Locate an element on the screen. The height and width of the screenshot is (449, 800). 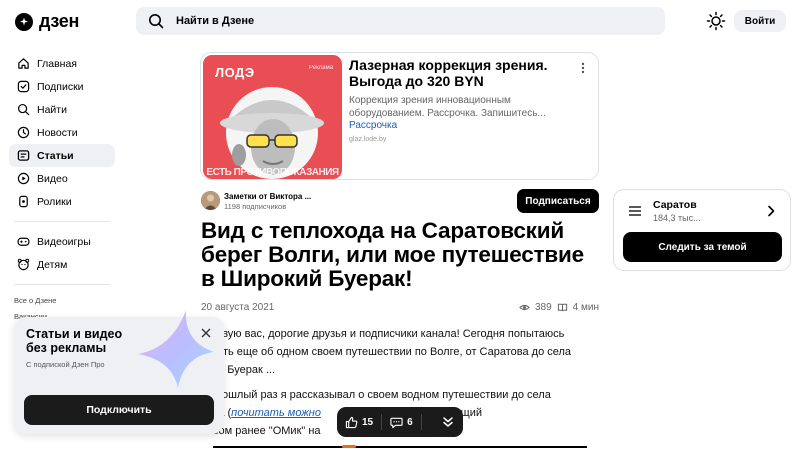
footer-link-about: Все о Дзене is located at coordinates (62, 301).